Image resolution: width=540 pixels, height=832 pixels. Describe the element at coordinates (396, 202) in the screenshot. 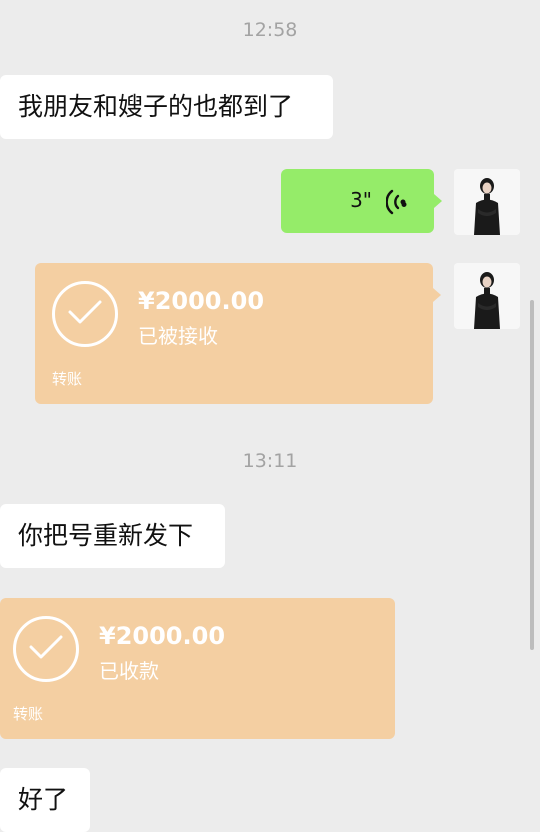

I see `voice-wave-icon` at that location.